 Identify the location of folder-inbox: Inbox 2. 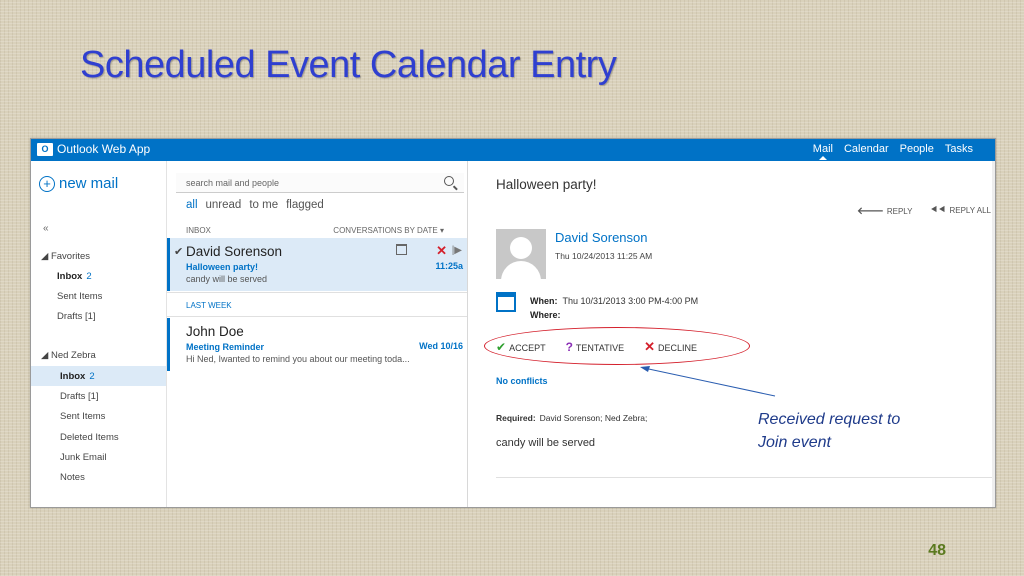
(77, 376).